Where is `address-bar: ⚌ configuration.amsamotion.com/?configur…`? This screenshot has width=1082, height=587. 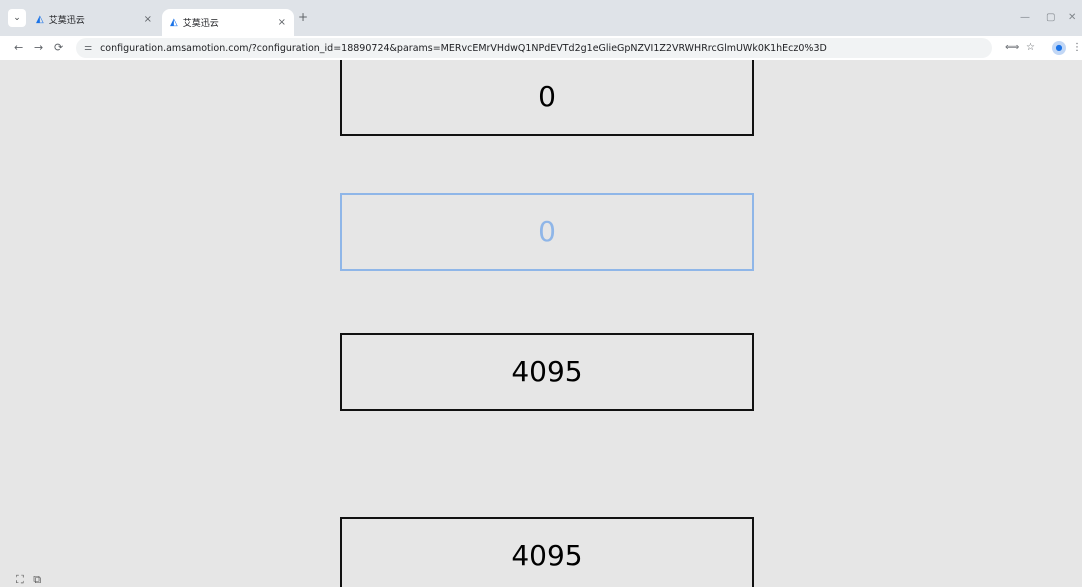
address-bar: ⚌ configuration.amsamotion.com/?configur… is located at coordinates (534, 48).